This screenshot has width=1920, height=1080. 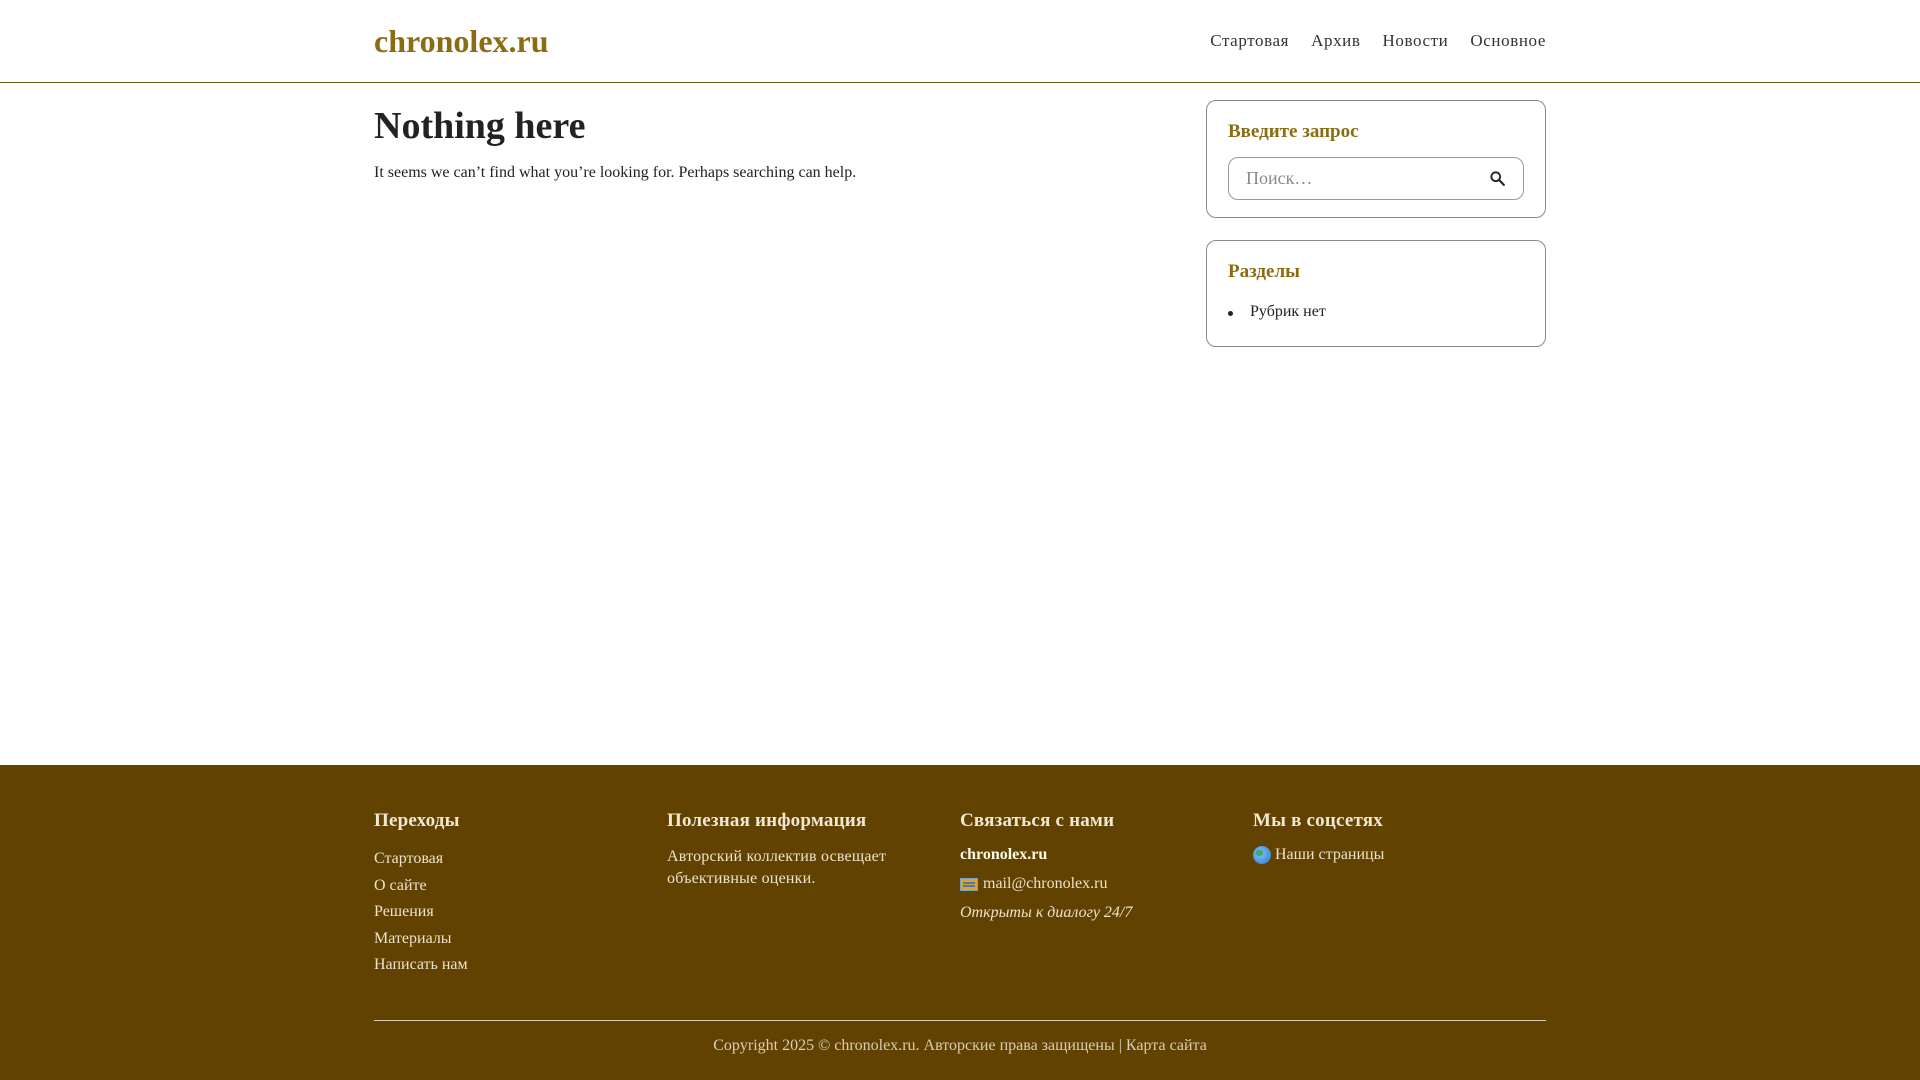 What do you see at coordinates (1376, 293) in the screenshot?
I see `categories-widget: Разделы Рубрик нет` at bounding box center [1376, 293].